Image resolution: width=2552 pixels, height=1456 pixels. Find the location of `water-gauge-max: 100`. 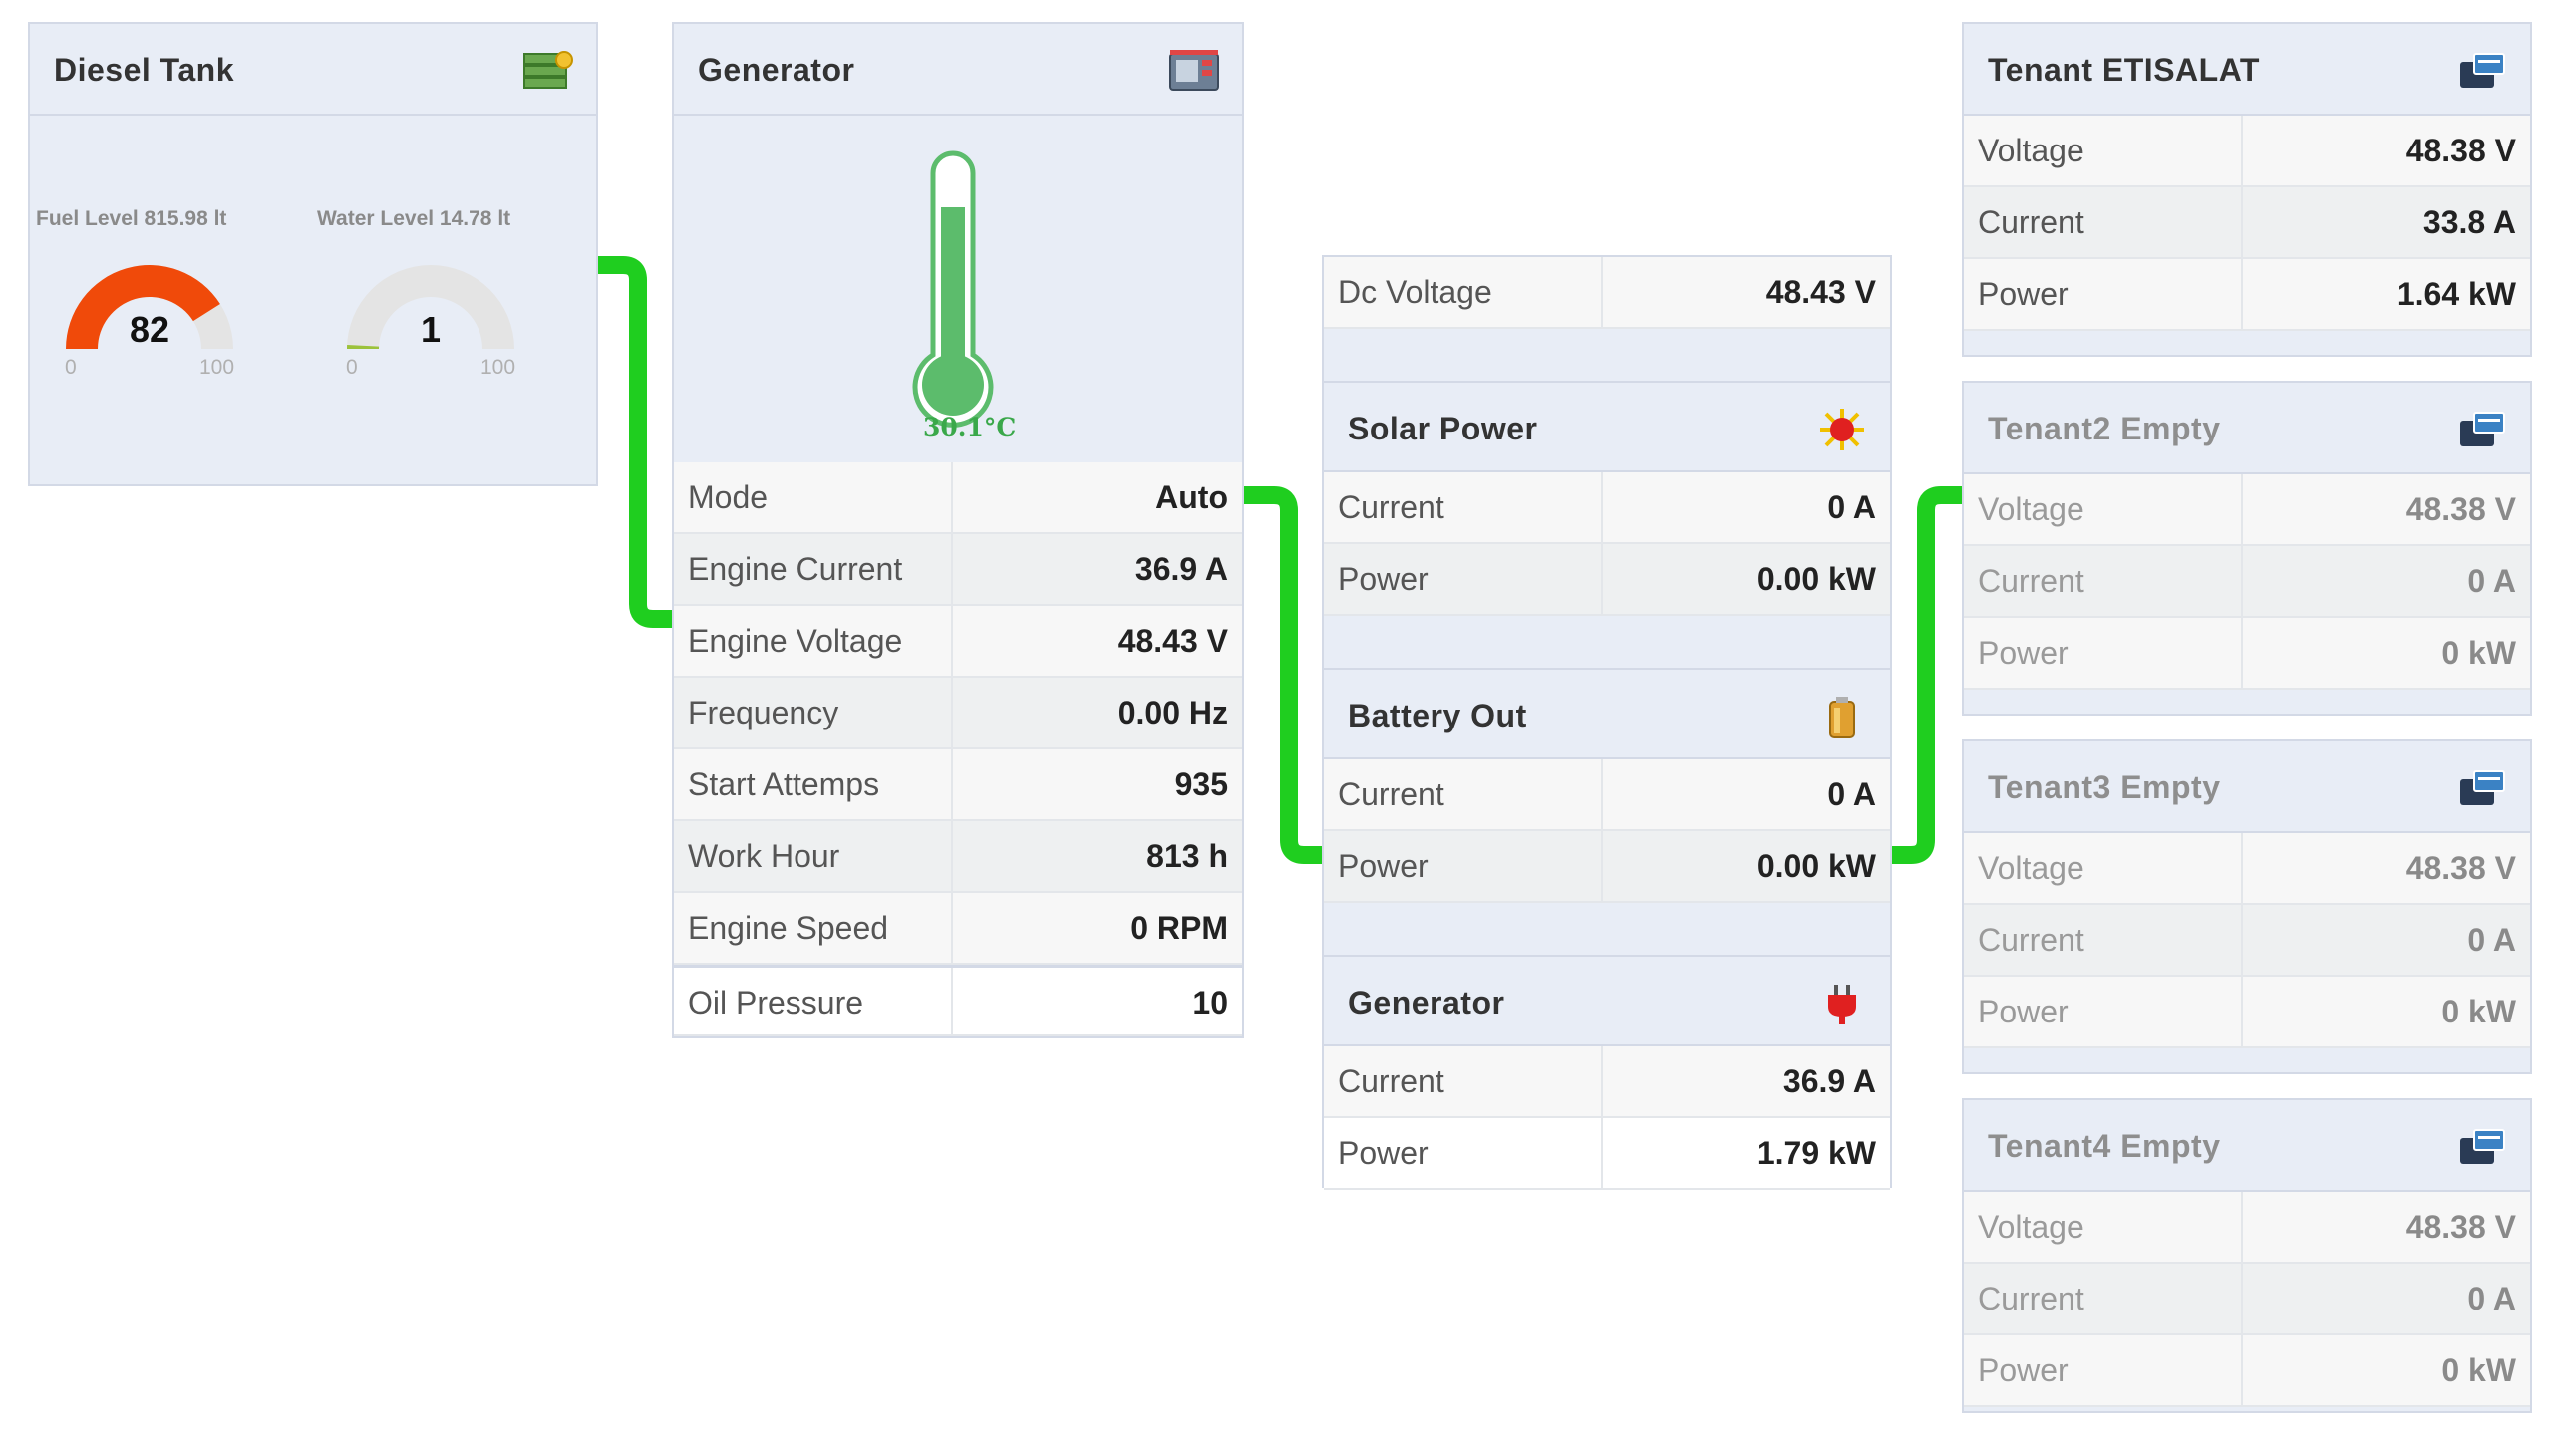

water-gauge-max: 100 is located at coordinates (498, 367).